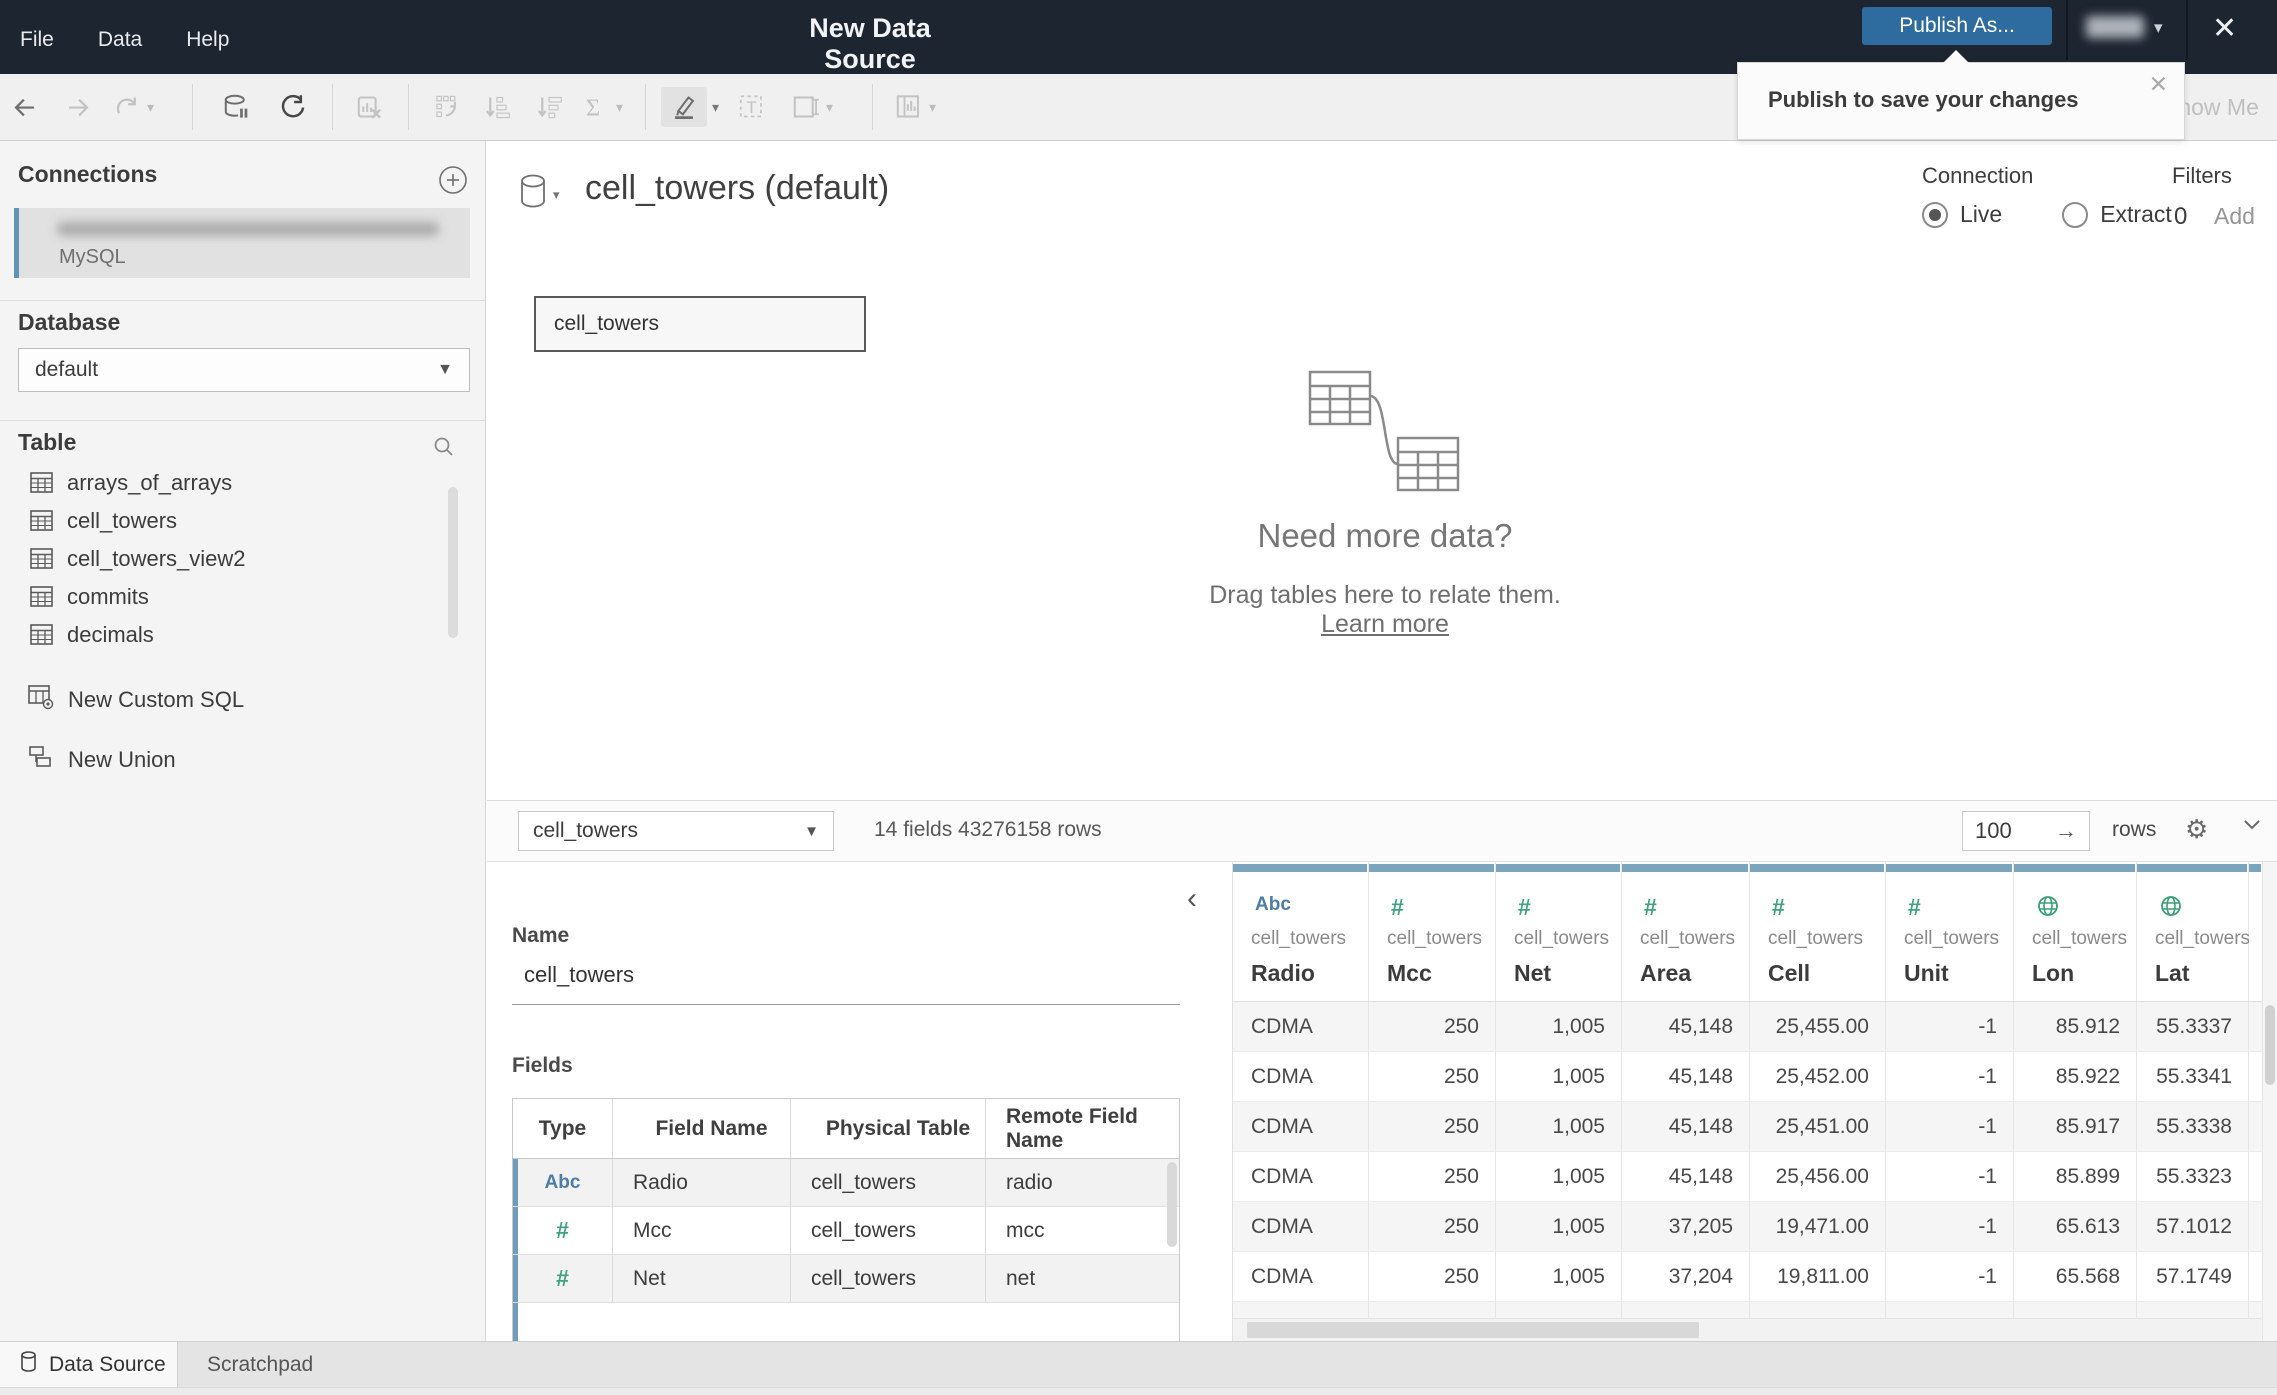 The image size is (2277, 1395). What do you see at coordinates (676, 831) in the screenshot?
I see `grid-table-select: cell_towers ▼` at bounding box center [676, 831].